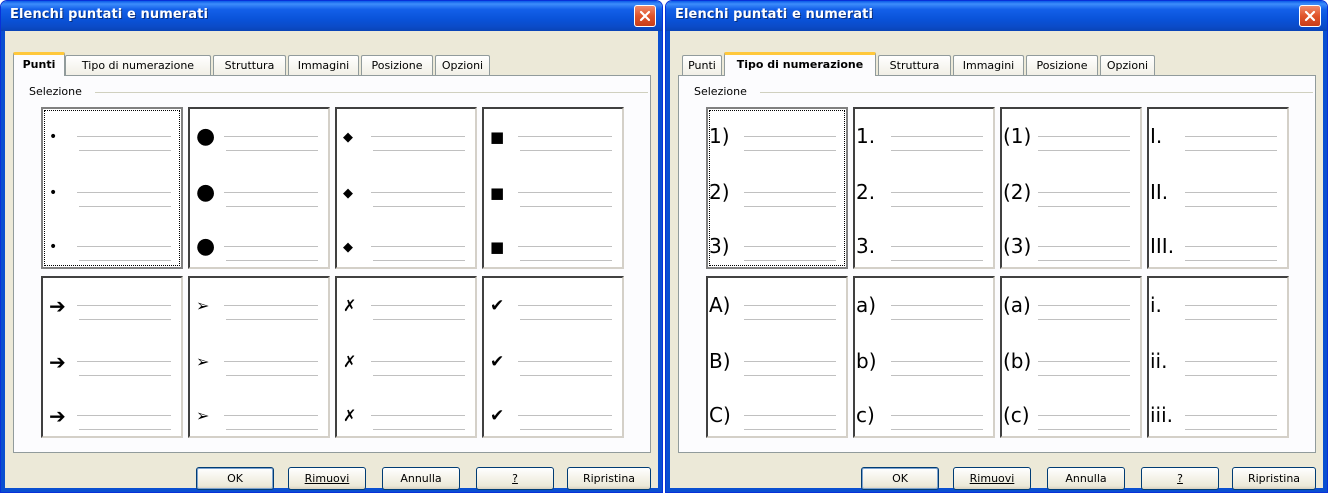 Image resolution: width=1328 pixels, height=493 pixels. What do you see at coordinates (371, 92) in the screenshot?
I see `group-separator` at bounding box center [371, 92].